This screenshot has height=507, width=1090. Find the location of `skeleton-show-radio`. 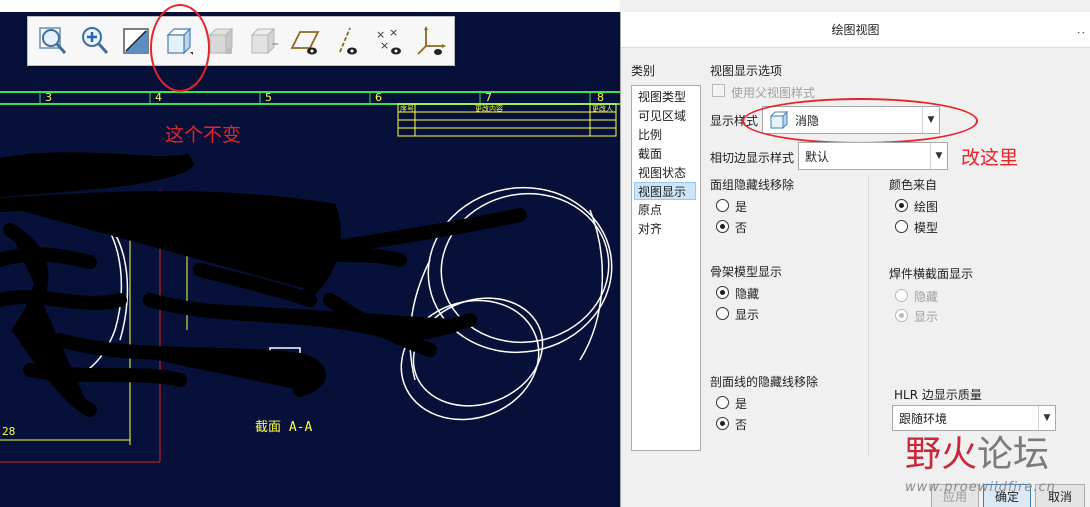

skeleton-show-radio is located at coordinates (722, 313).